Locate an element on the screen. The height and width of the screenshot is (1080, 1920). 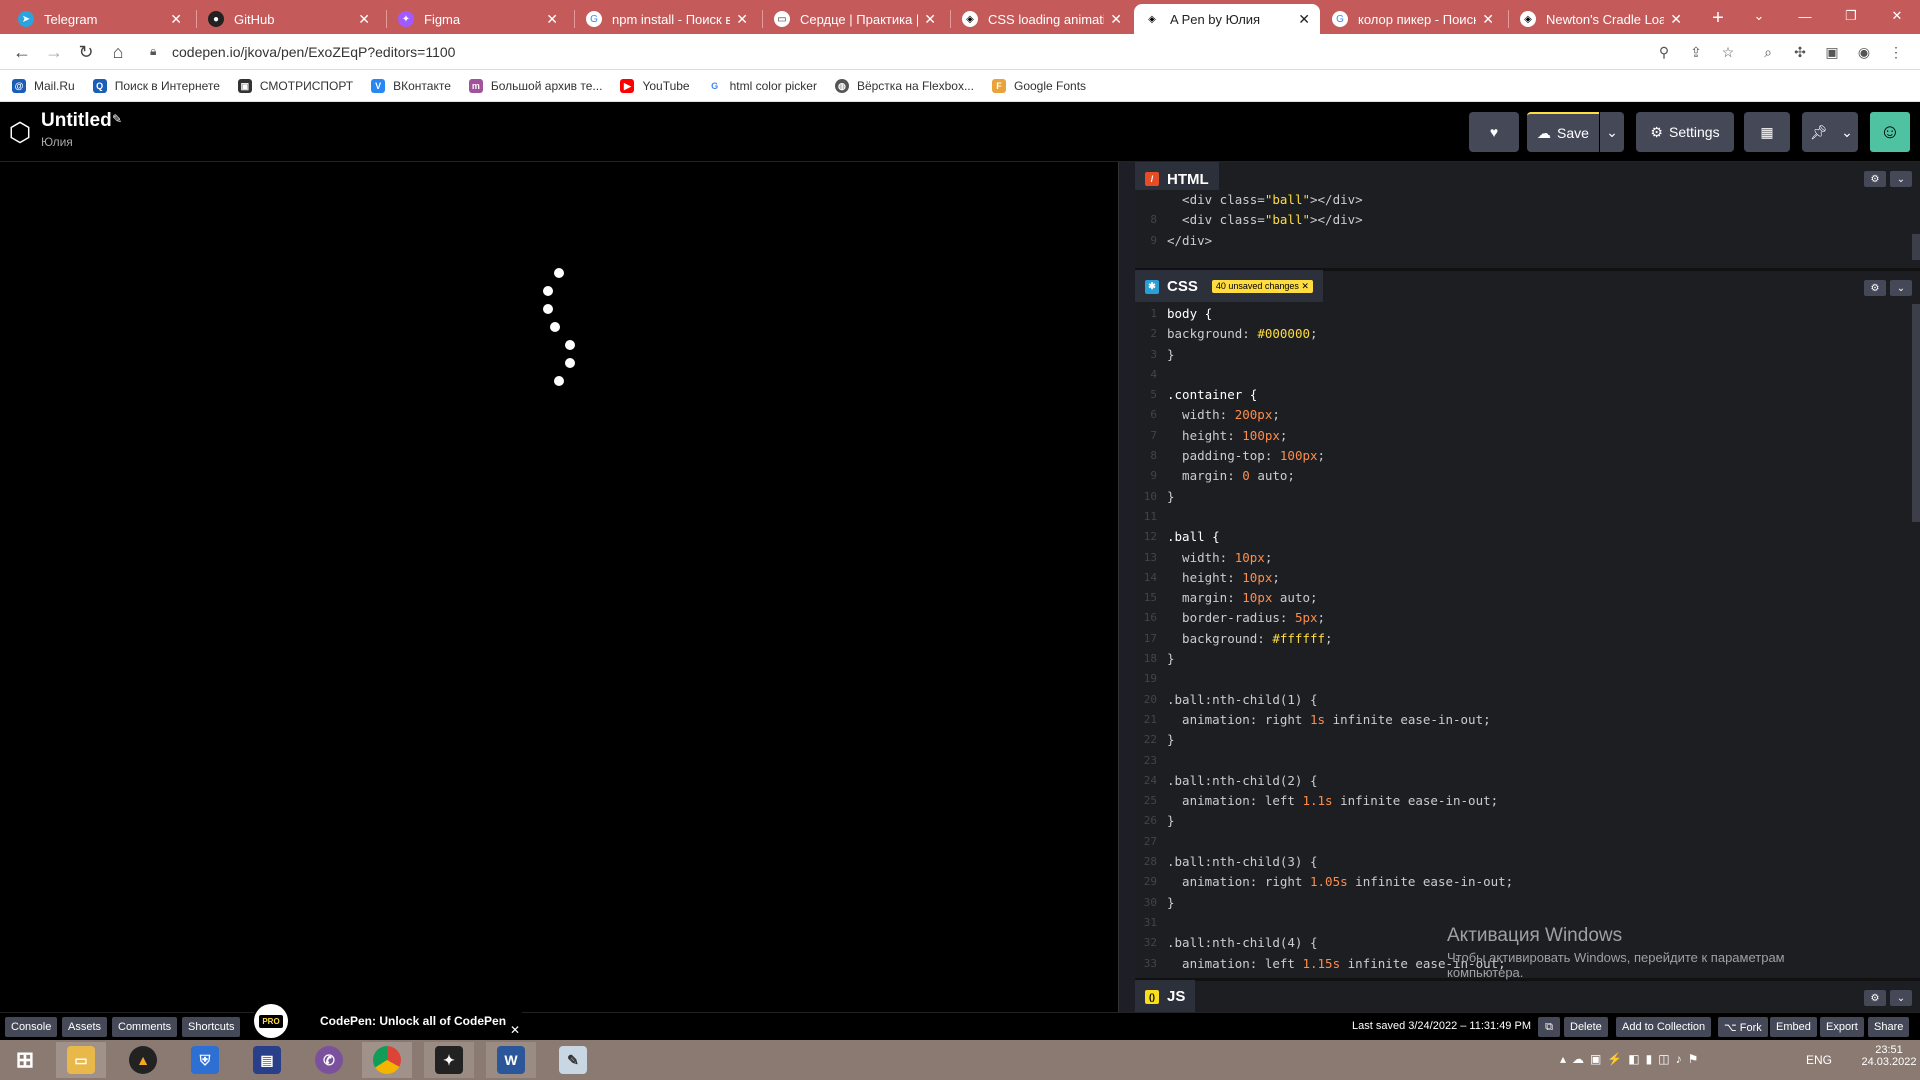
browser-tab-heart-practice: ▭ Сердце | Практика | W ✕ is located at coordinates (855, 19).